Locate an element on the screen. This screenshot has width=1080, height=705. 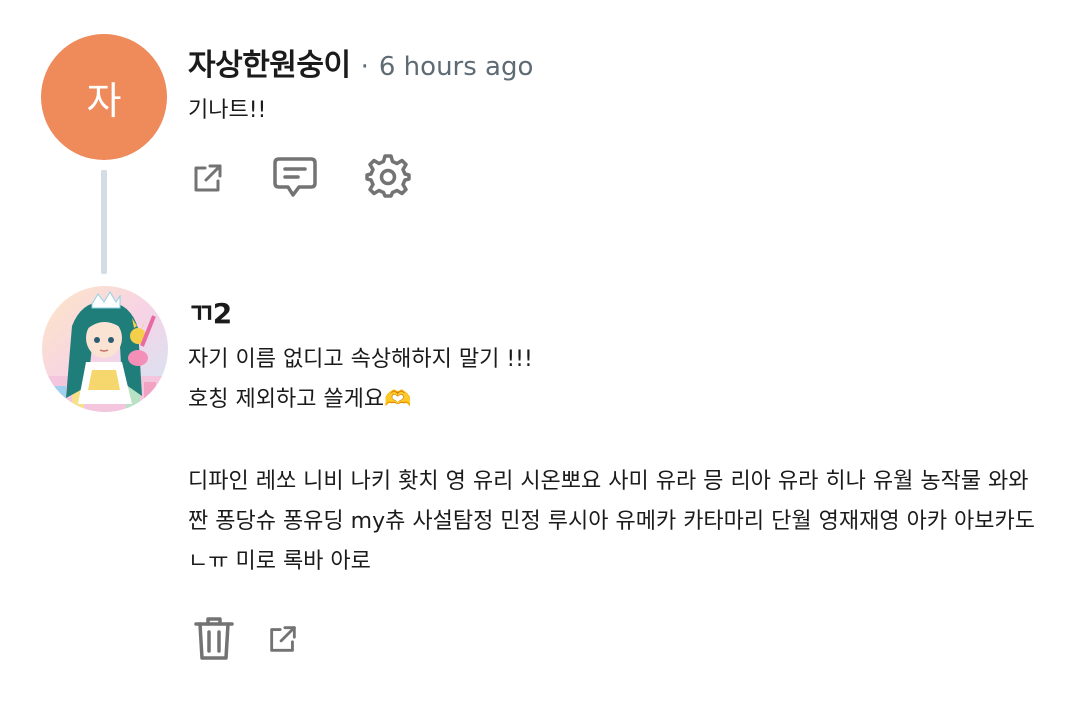
comment-body: 기나트!! is located at coordinates (227, 110).